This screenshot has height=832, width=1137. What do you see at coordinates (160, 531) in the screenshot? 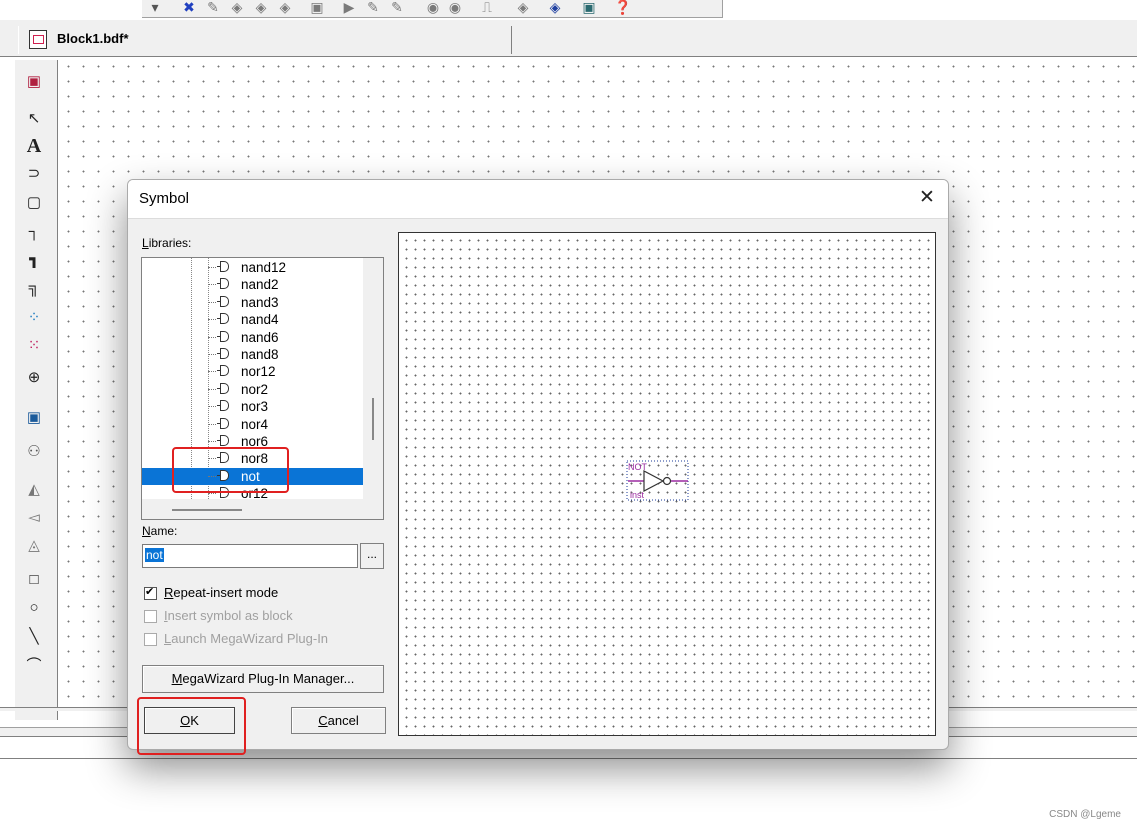
I see `name-label: Name:` at bounding box center [160, 531].